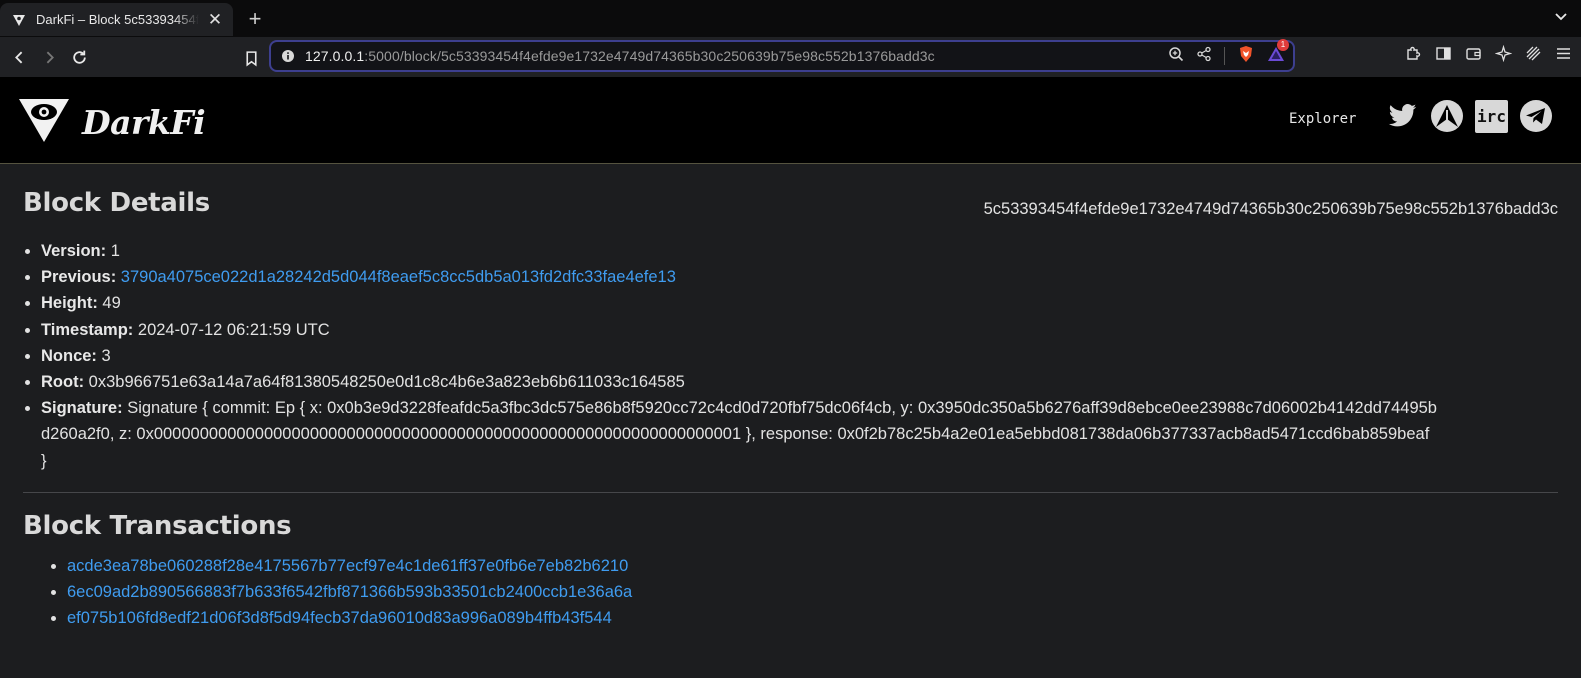 Image resolution: width=1581 pixels, height=678 pixels. I want to click on field-label: Height:, so click(69, 303).